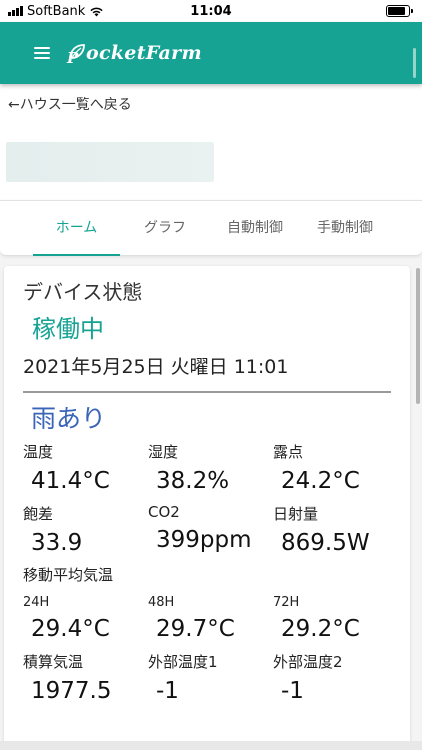  What do you see at coordinates (414, 63) in the screenshot?
I see `appbar-edge-handle` at bounding box center [414, 63].